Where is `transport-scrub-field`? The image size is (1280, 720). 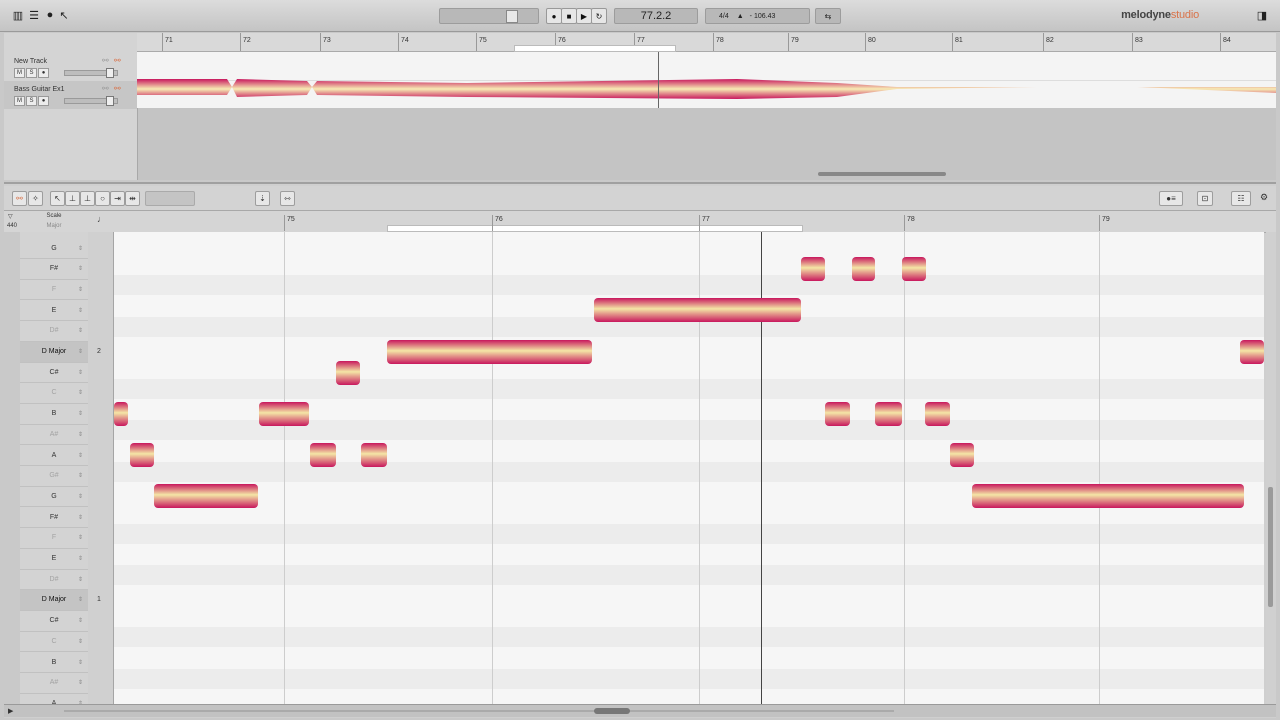 transport-scrub-field is located at coordinates (489, 16).